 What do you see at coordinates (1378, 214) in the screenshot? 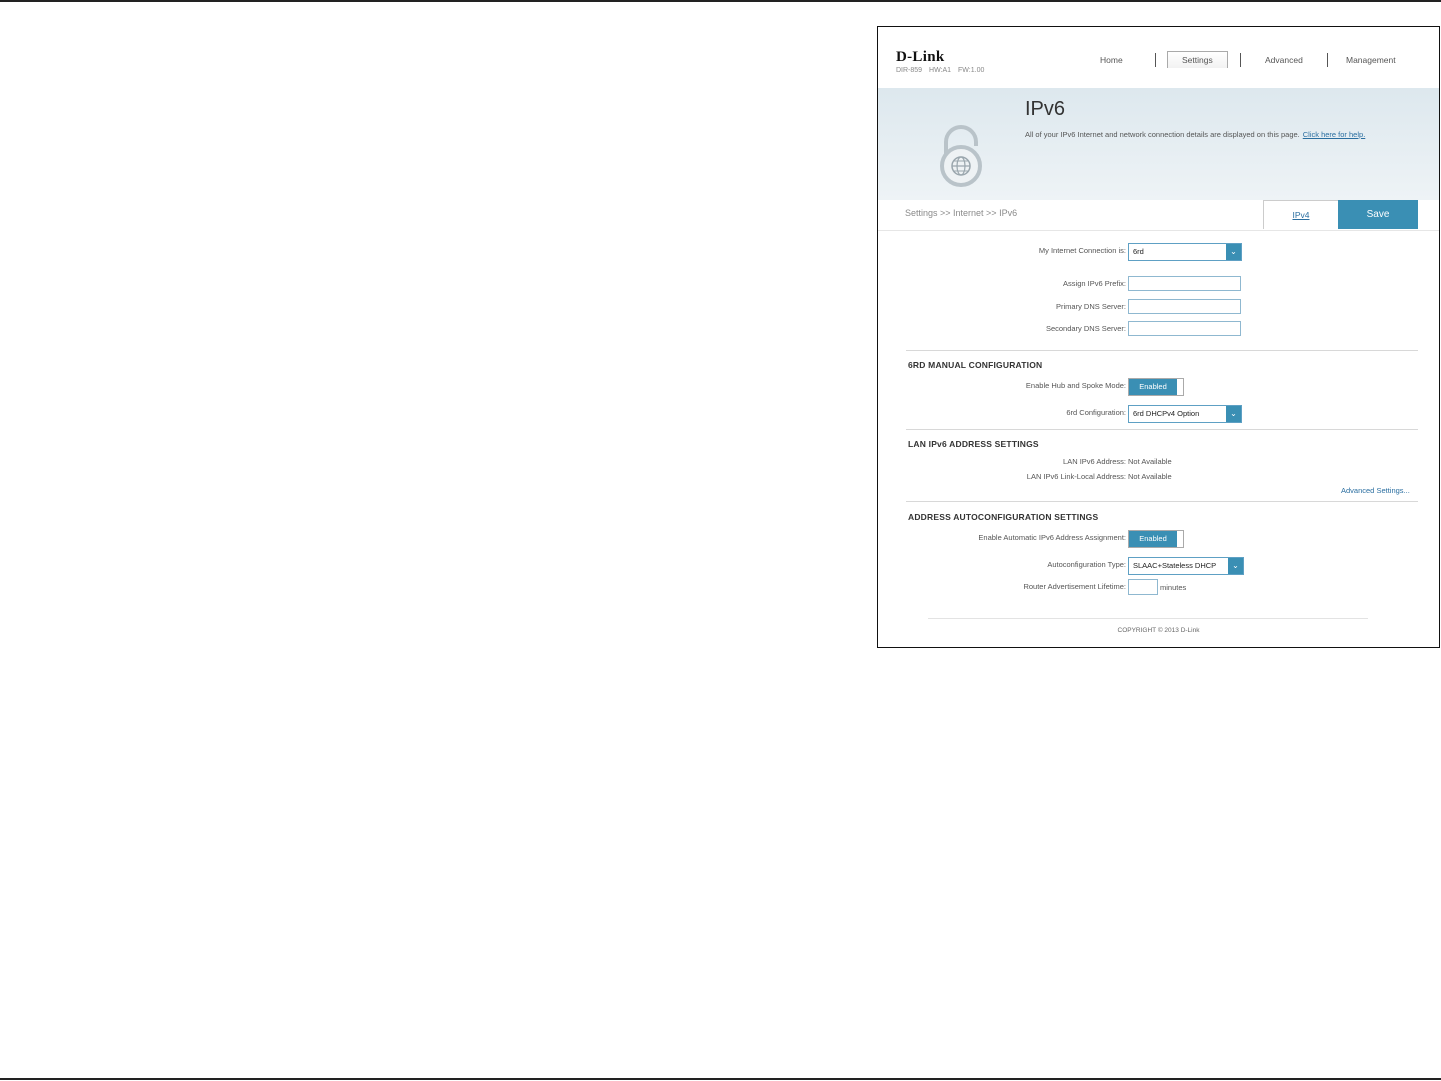
I see `save-button: Save` at bounding box center [1378, 214].